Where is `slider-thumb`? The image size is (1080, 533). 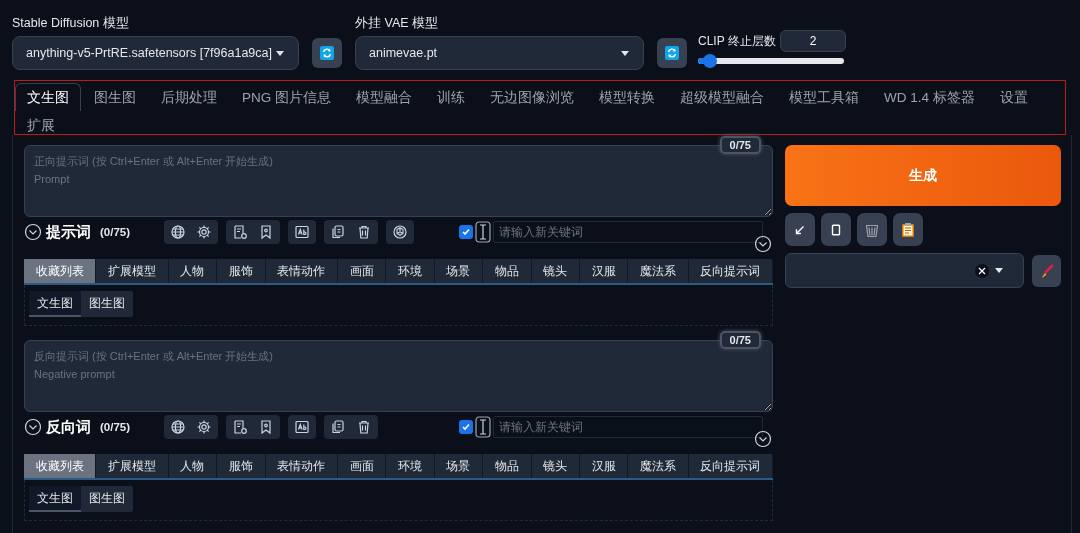
slider-thumb is located at coordinates (709, 61).